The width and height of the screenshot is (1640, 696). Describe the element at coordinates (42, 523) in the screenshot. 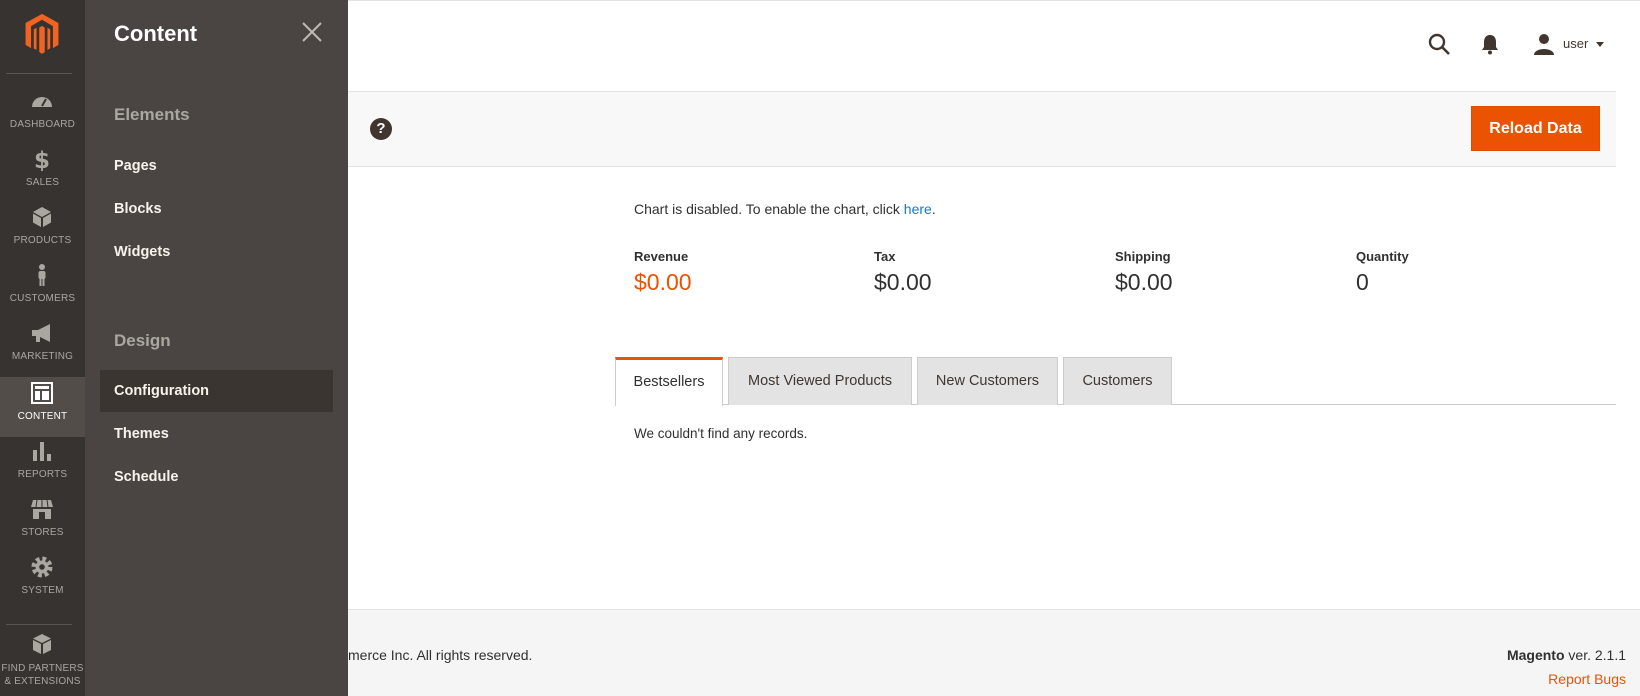

I see `nav-item-stores: STORES` at that location.